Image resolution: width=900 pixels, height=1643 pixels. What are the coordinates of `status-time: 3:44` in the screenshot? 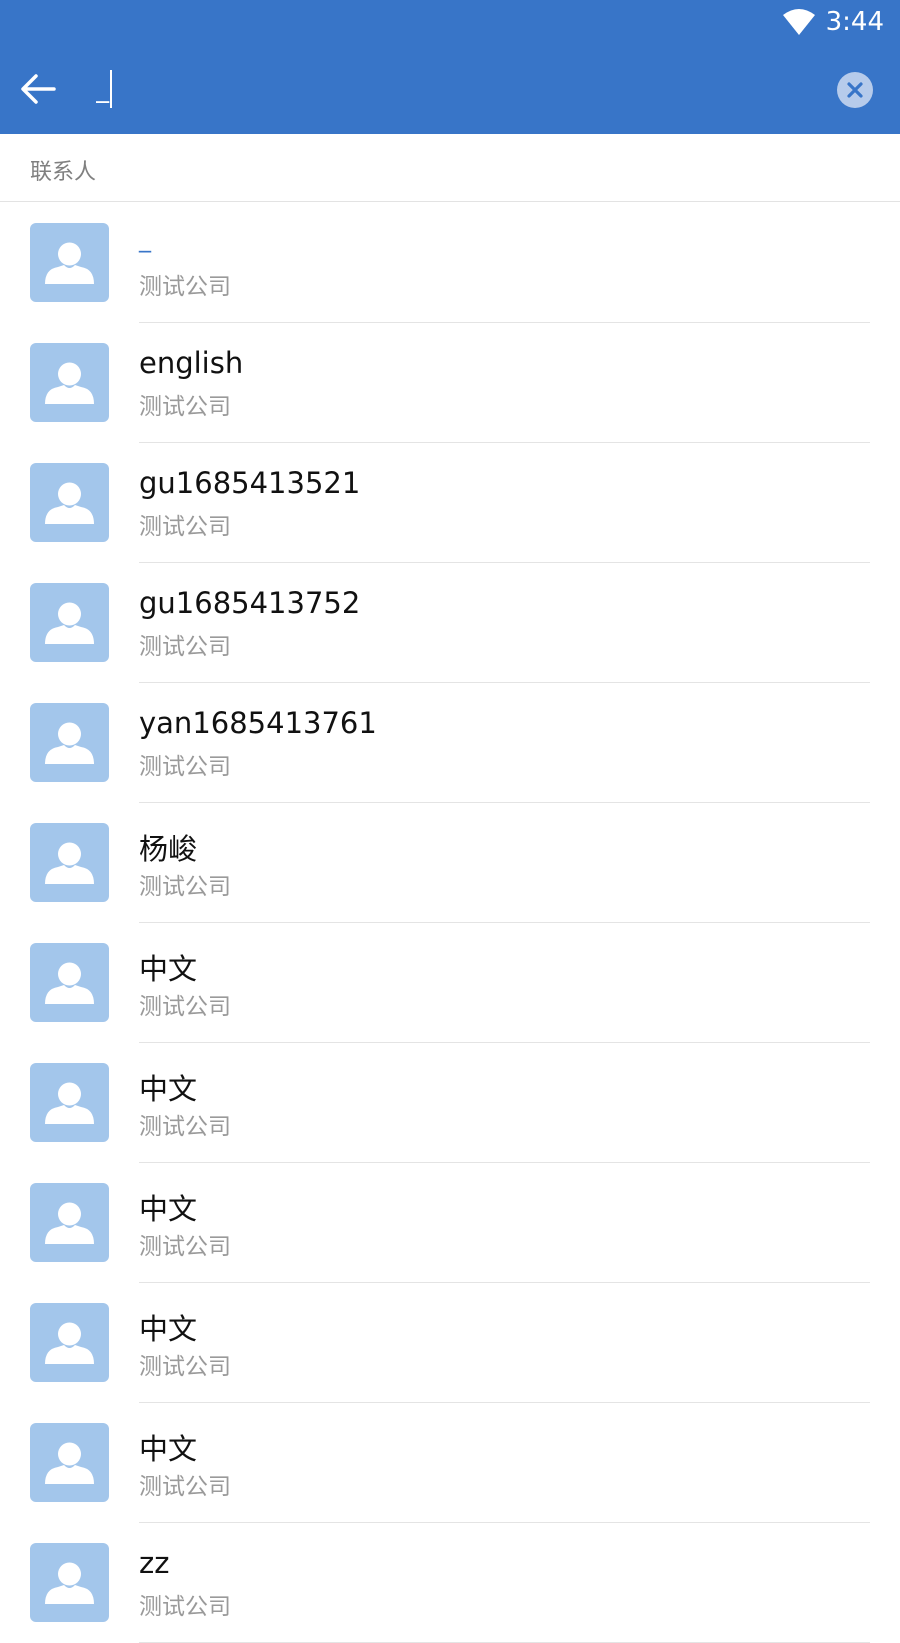 It's located at (854, 22).